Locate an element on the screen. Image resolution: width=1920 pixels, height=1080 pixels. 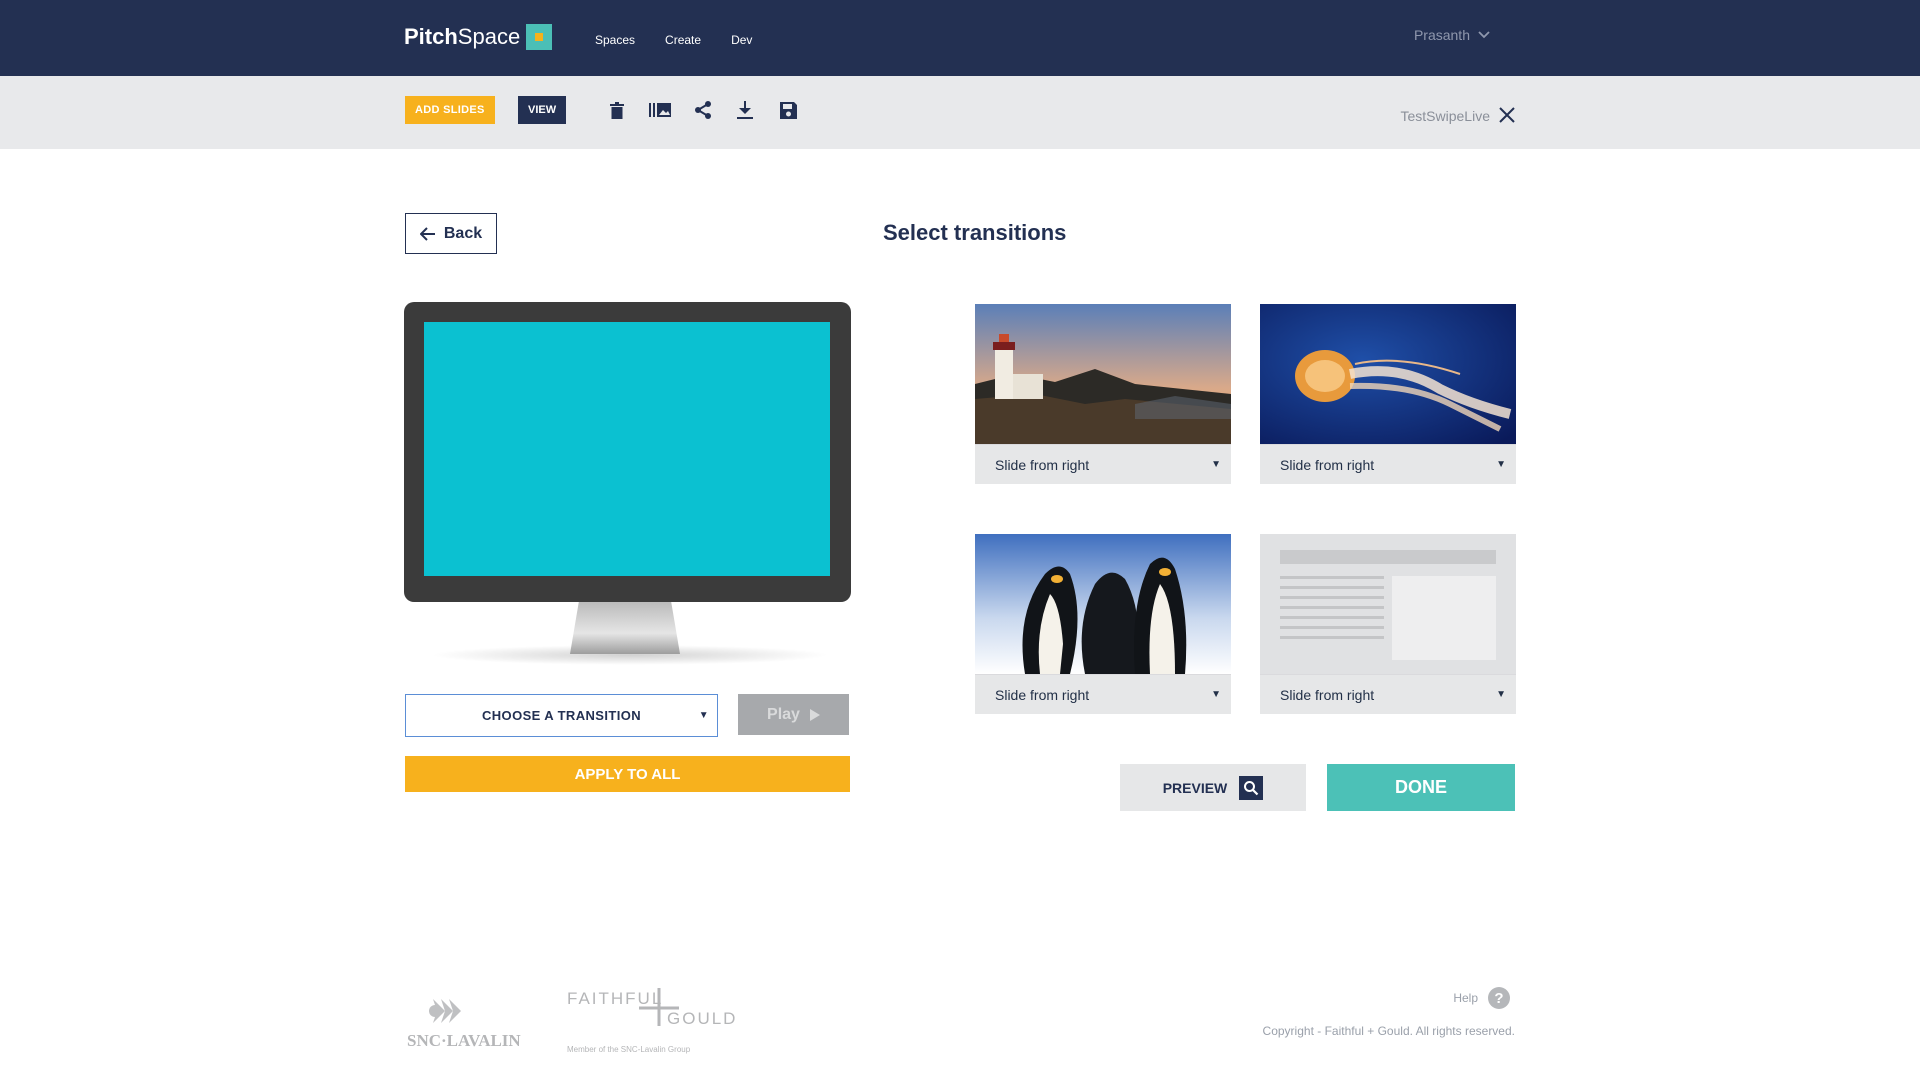
text-layout-placeholder-image is located at coordinates (1388, 604).